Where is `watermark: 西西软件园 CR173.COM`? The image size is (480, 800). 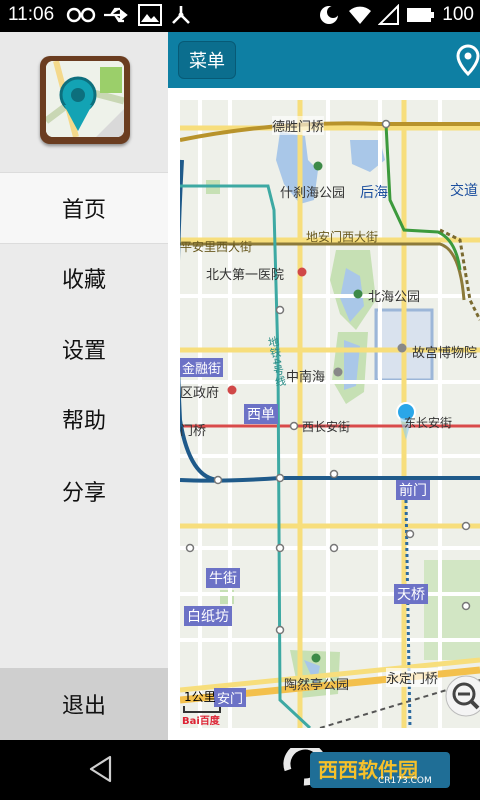 watermark: 西西软件园 CR173.COM is located at coordinates (363, 770).